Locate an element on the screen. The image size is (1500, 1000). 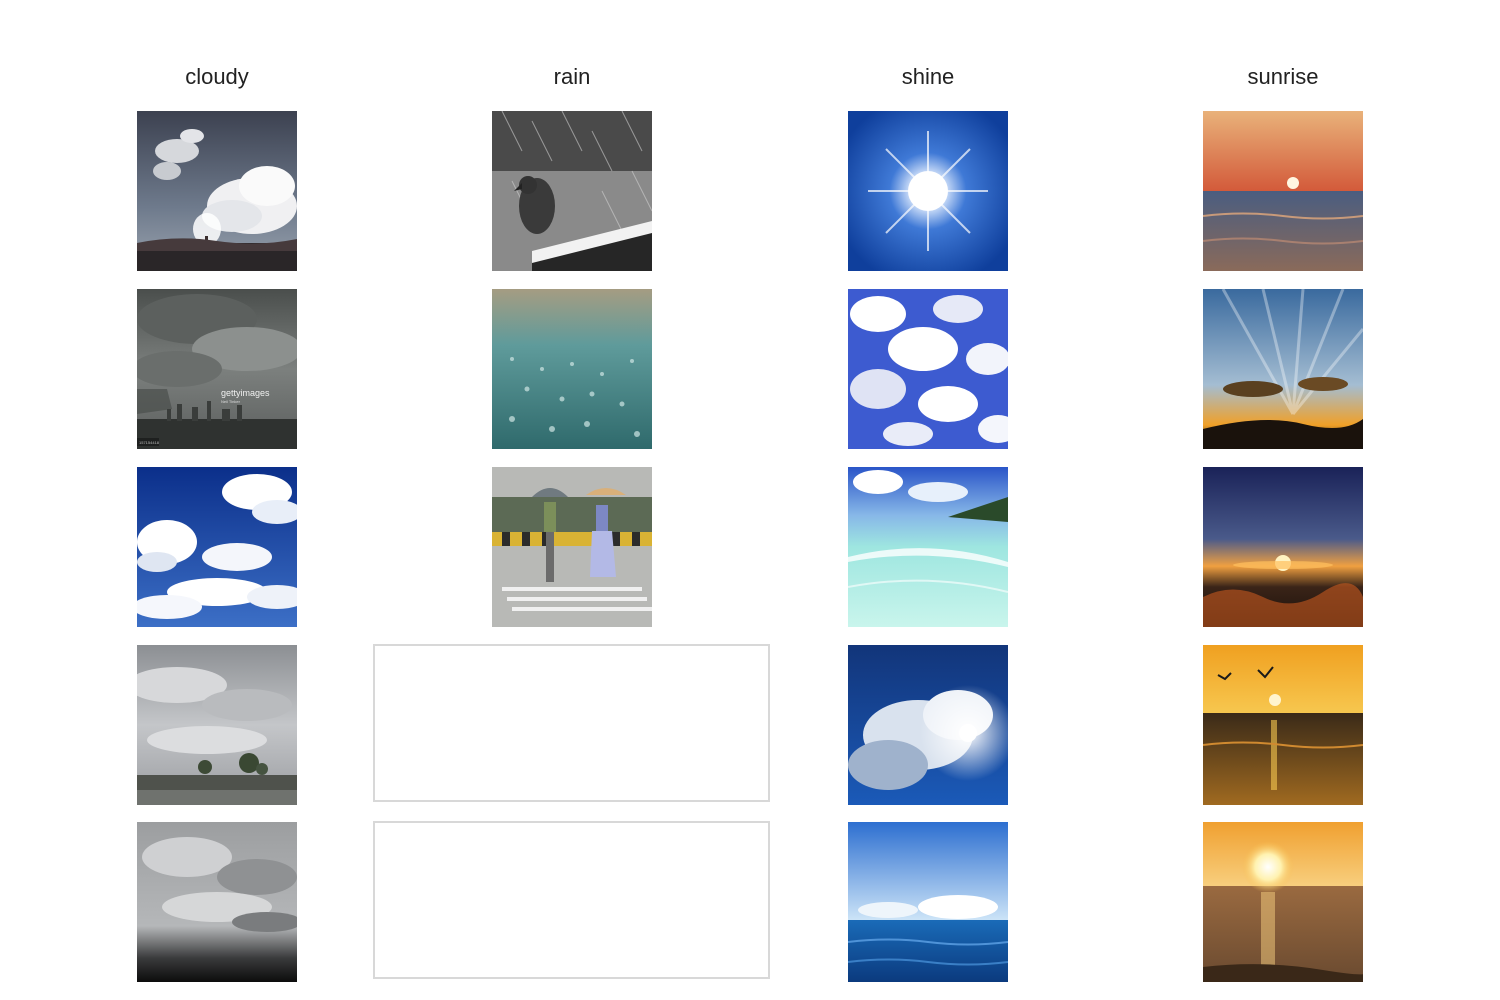
horizon-sunrise-photo is located at coordinates (1283, 547).